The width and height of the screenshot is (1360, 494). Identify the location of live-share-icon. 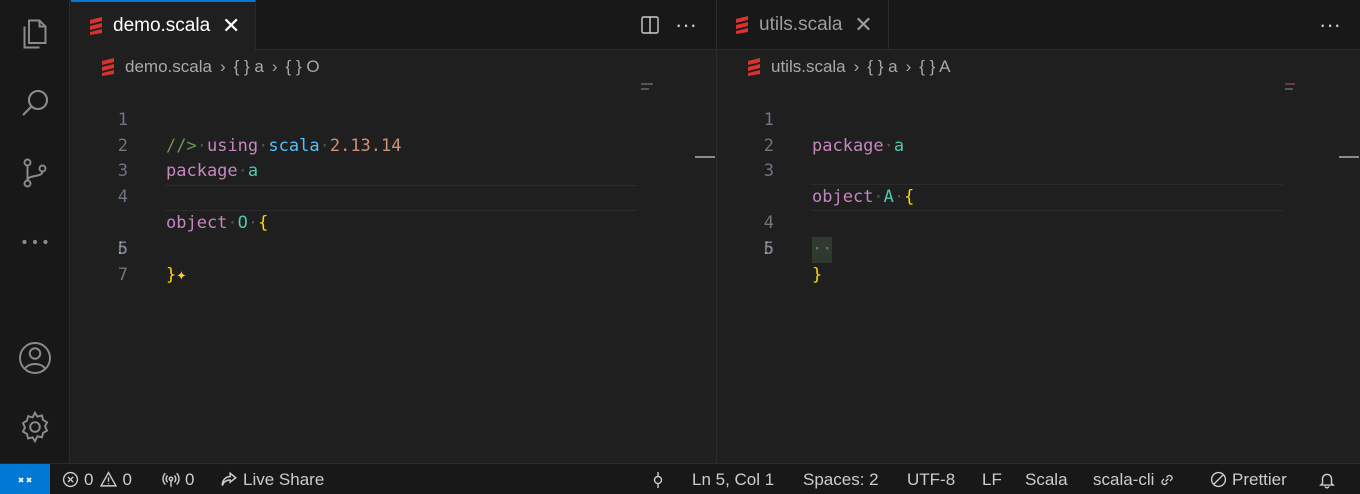
(229, 478).